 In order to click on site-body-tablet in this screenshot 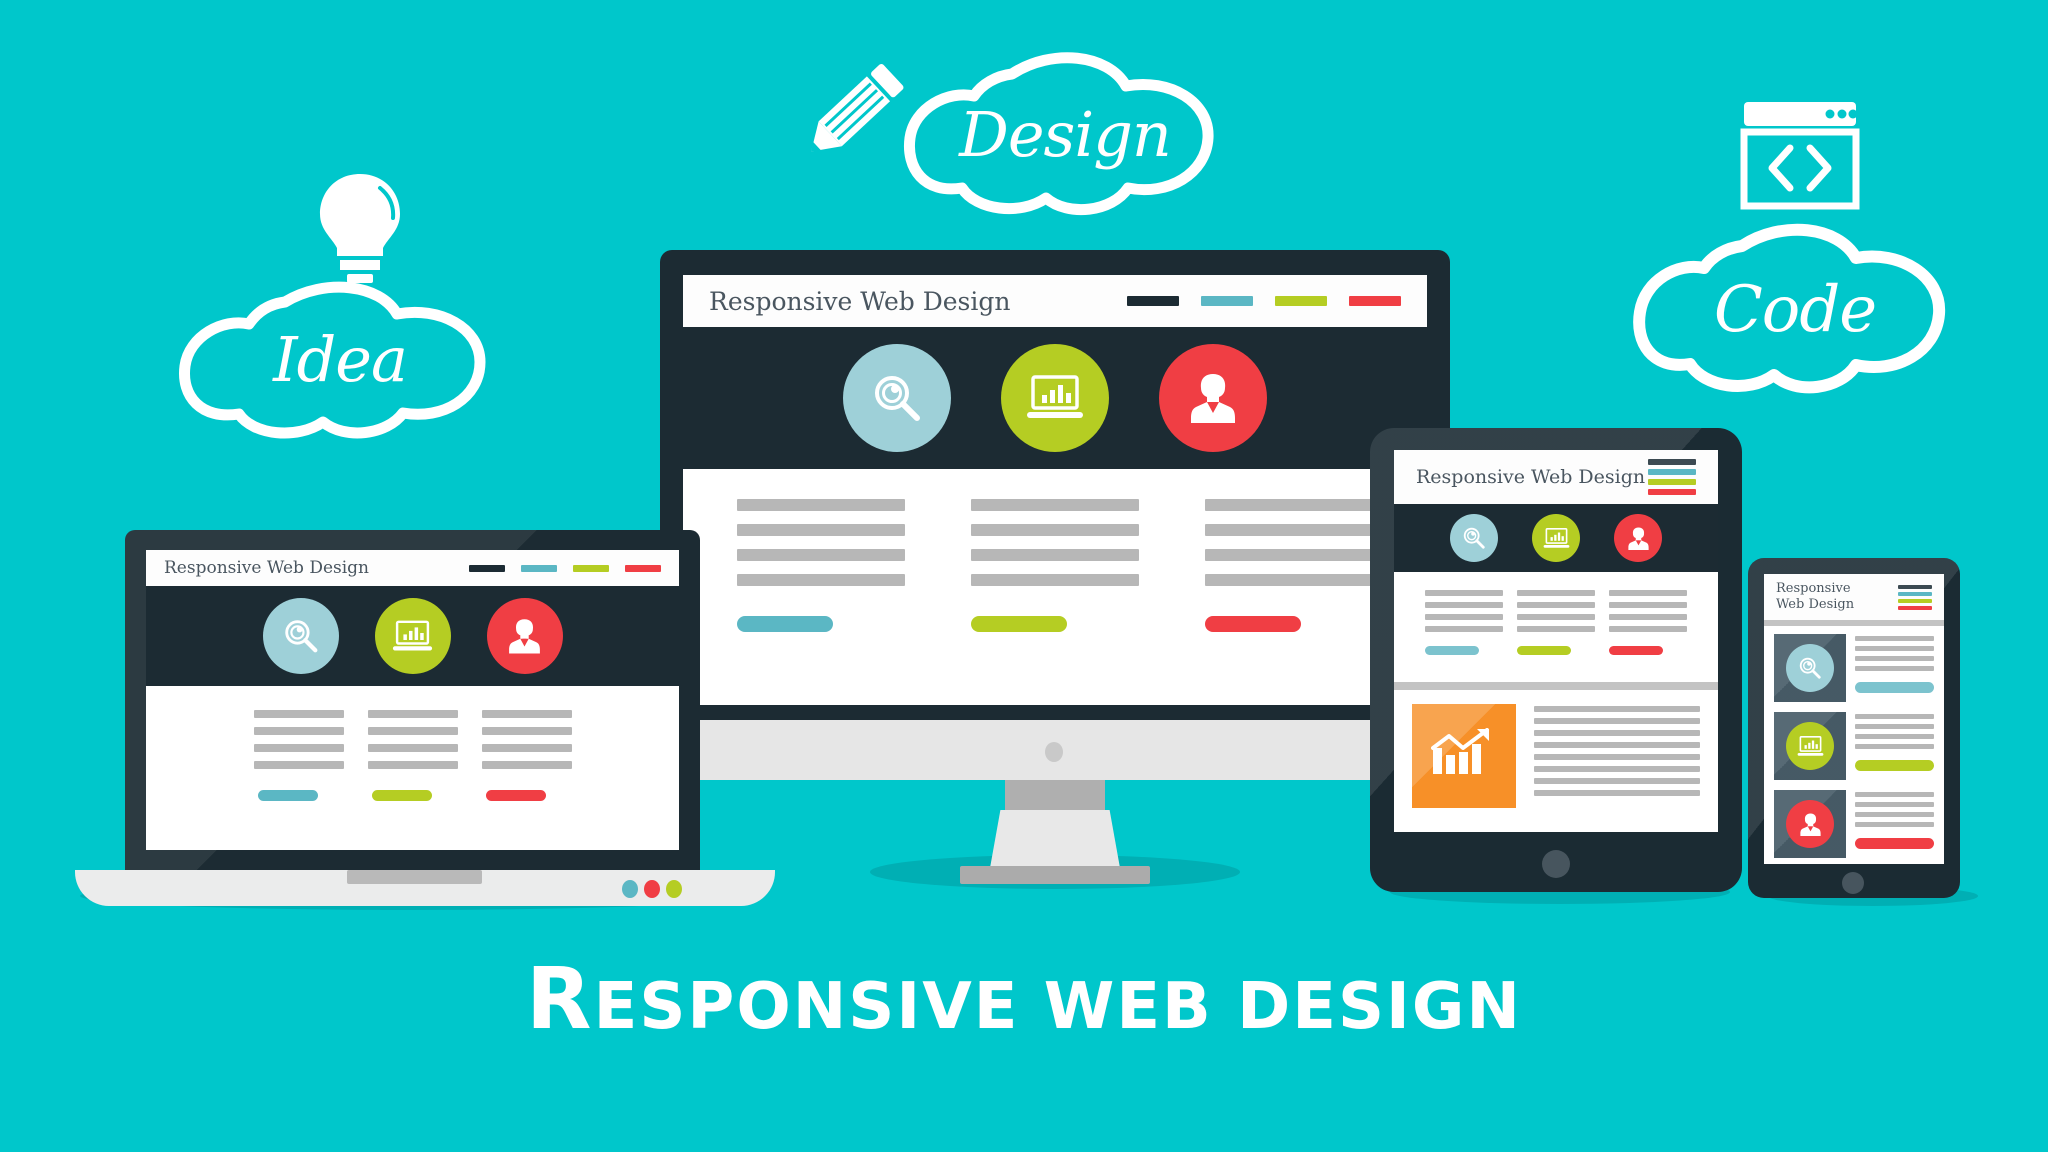, I will do `click(1556, 627)`.